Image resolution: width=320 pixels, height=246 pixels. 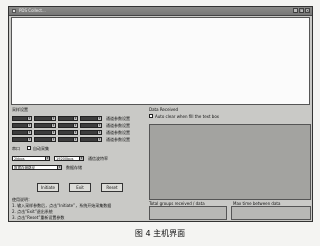 I want to click on exit-button: Exit, so click(x=80, y=187).